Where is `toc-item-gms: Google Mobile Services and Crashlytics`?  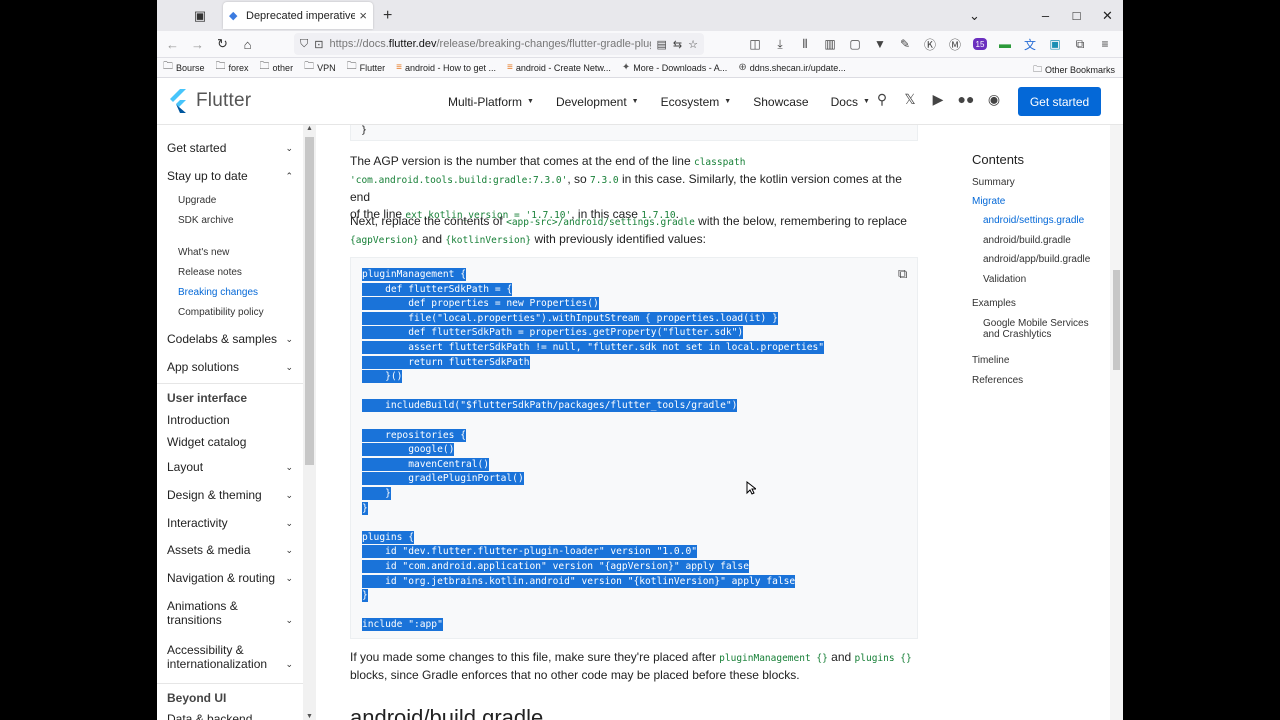 toc-item-gms: Google Mobile Services and Crashlytics is located at coordinates (1036, 329).